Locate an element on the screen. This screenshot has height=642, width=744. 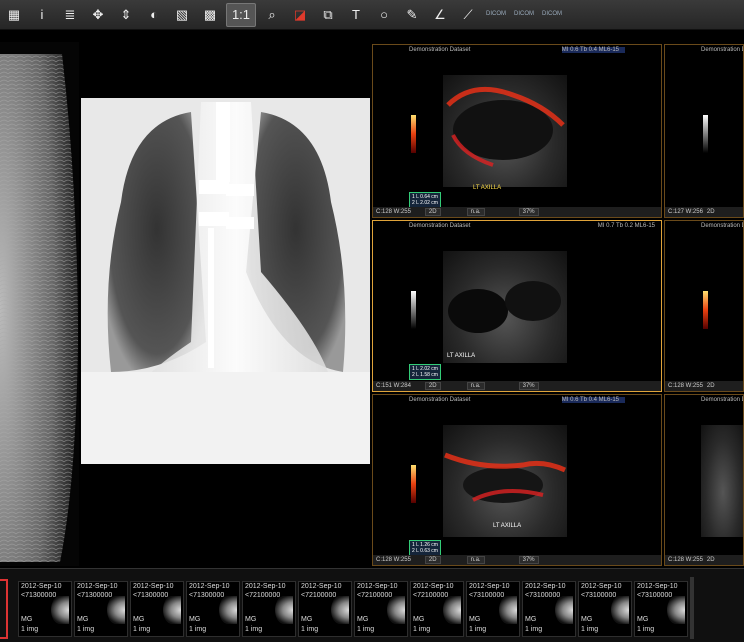
window-level-icon: ▧ is located at coordinates (182, 15).